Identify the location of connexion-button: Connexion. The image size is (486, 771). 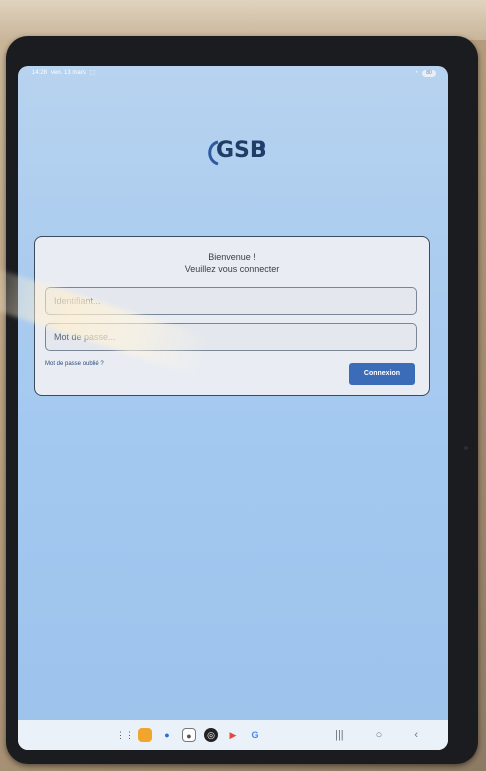
(382, 374).